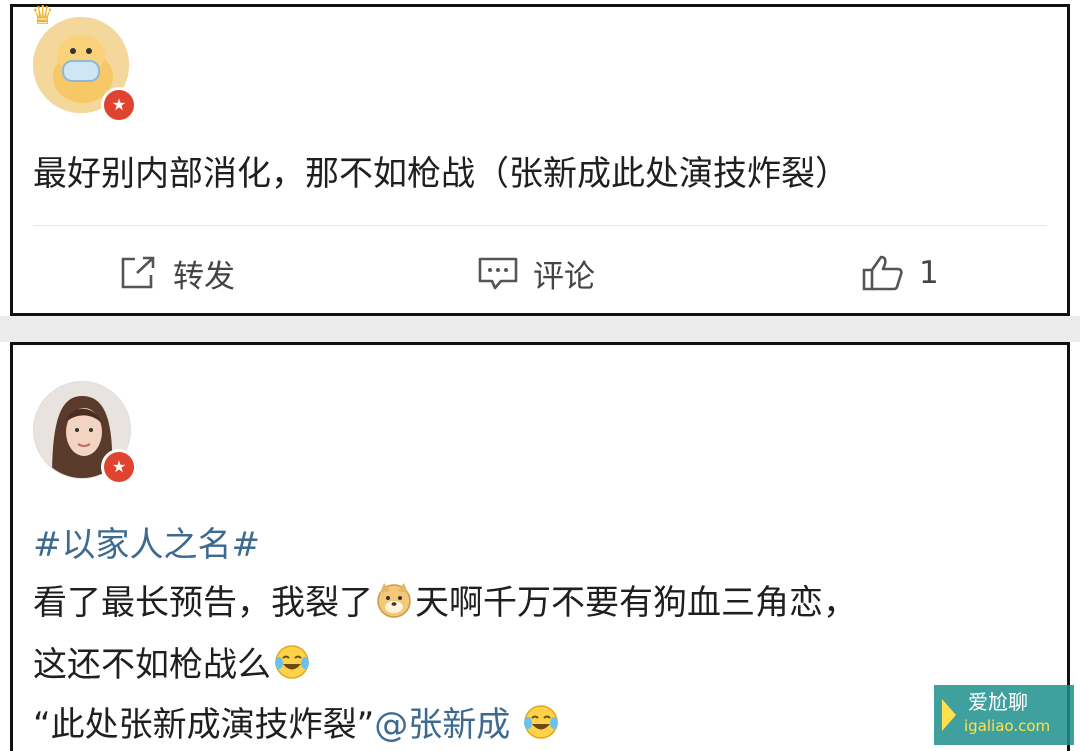 The width and height of the screenshot is (1080, 751). I want to click on watermark: 爱尬聊 igaliao.com, so click(1004, 715).